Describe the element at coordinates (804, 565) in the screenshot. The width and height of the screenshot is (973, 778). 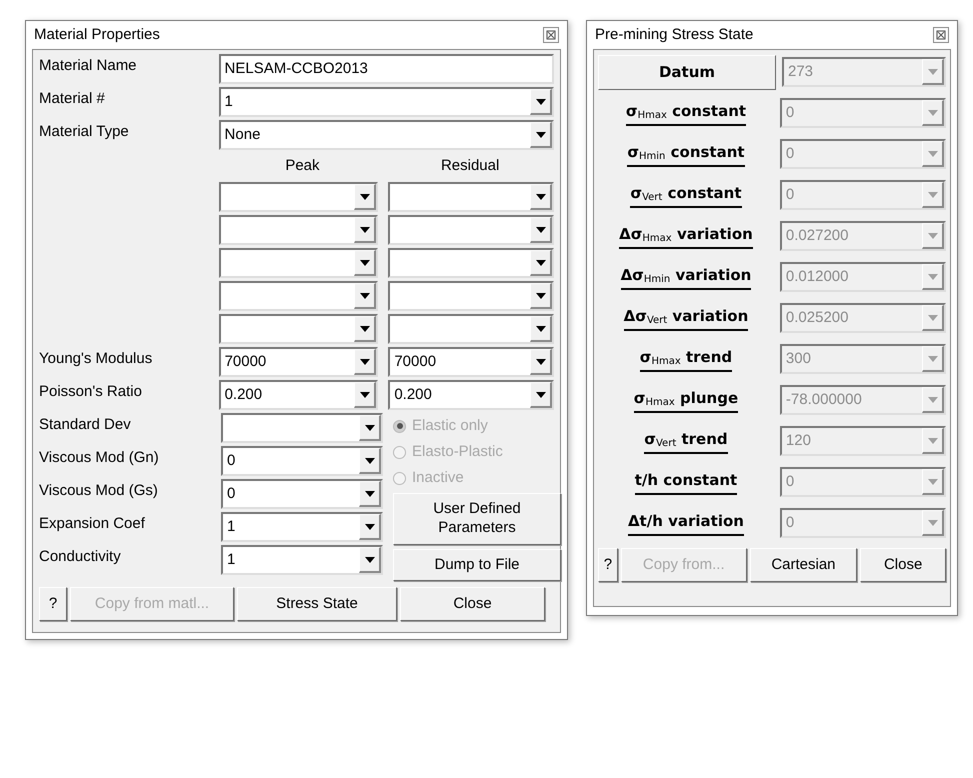
I see `button: Cartesian` at that location.